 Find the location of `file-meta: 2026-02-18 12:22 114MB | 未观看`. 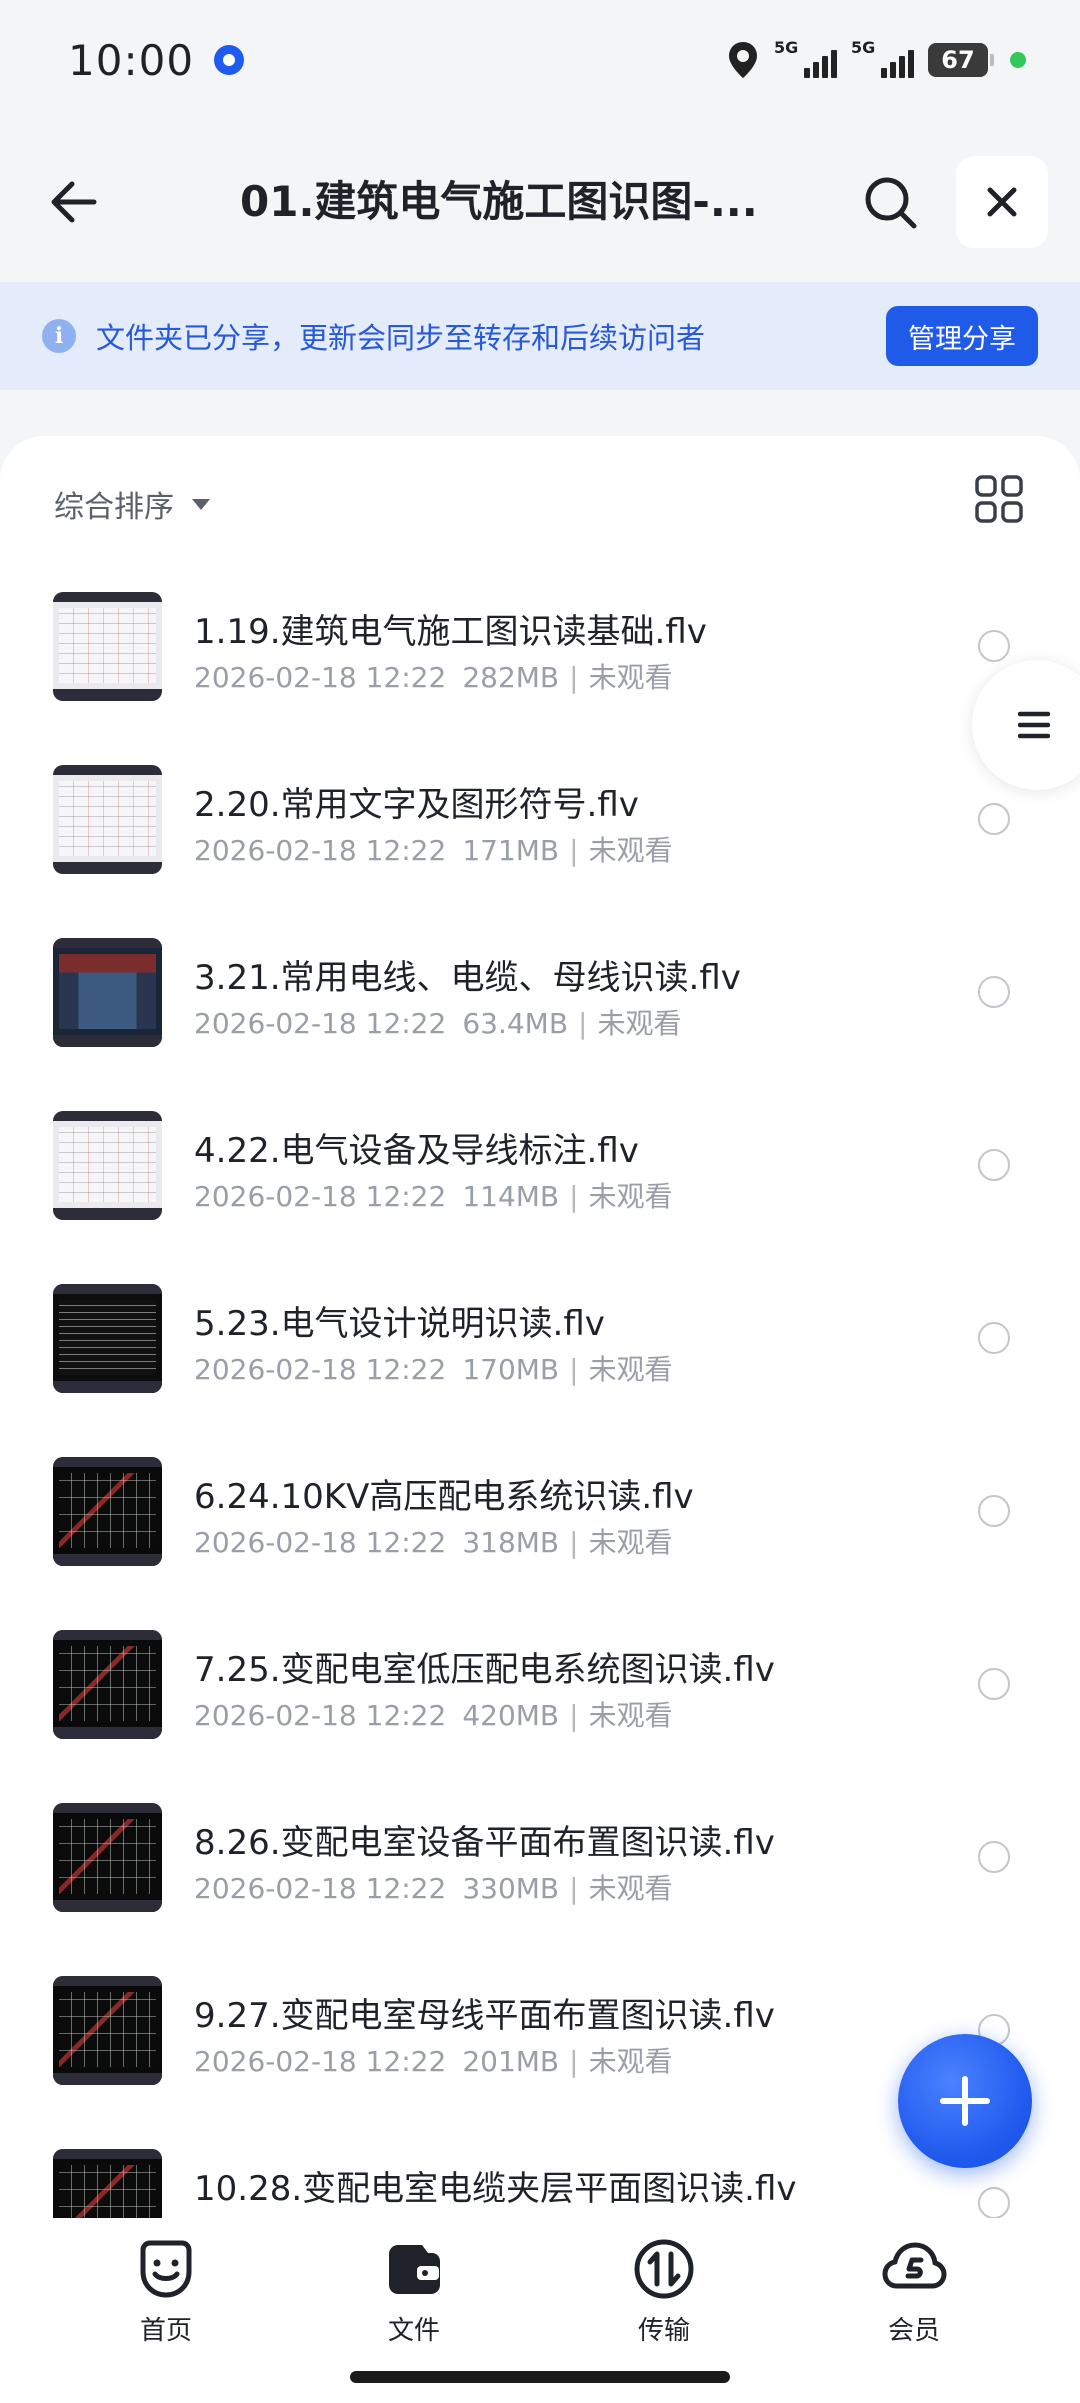

file-meta: 2026-02-18 12:22 114MB | 未观看 is located at coordinates (433, 1195).